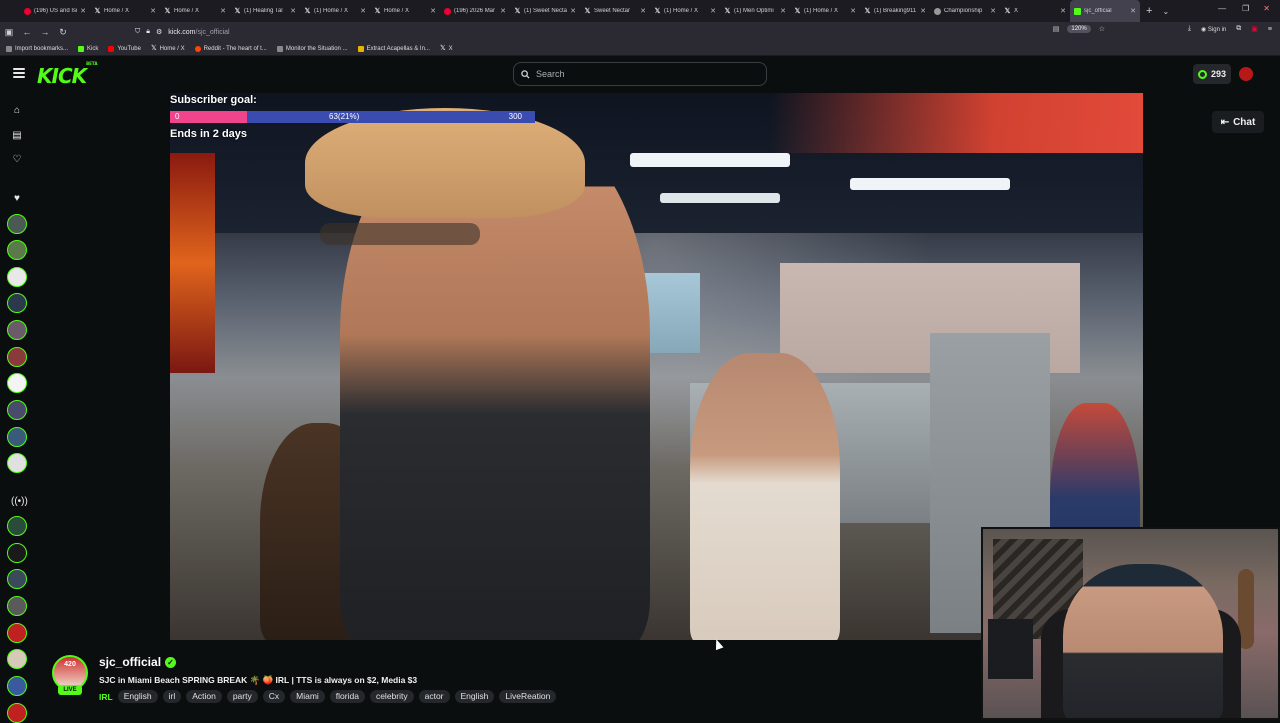 This screenshot has width=1280, height=723. Describe the element at coordinates (17, 136) in the screenshot. I see `browse-icon: ▤` at that location.